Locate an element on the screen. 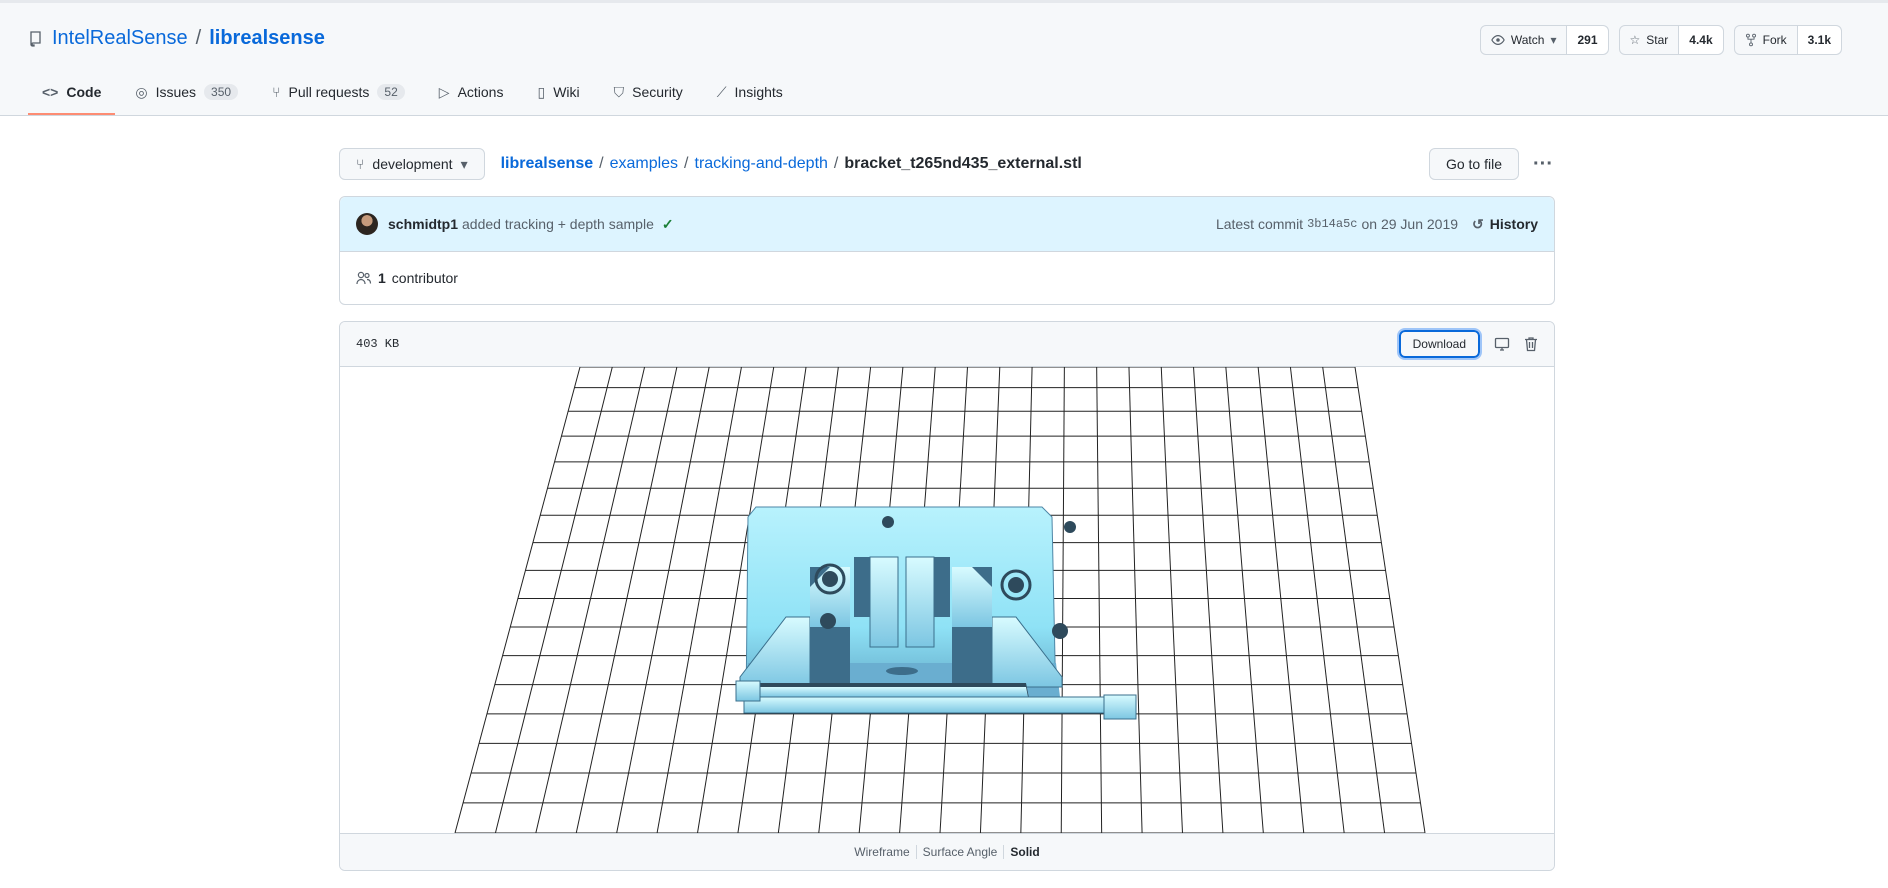  fork-label: Fork is located at coordinates (1774, 40).